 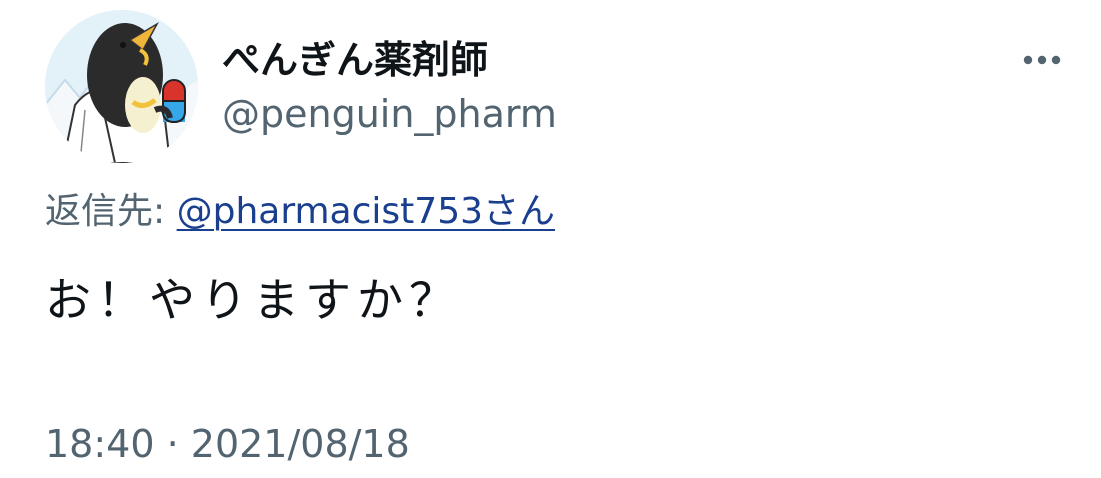 What do you see at coordinates (105, 211) in the screenshot?
I see `replying-to-prefix: 返信先:` at bounding box center [105, 211].